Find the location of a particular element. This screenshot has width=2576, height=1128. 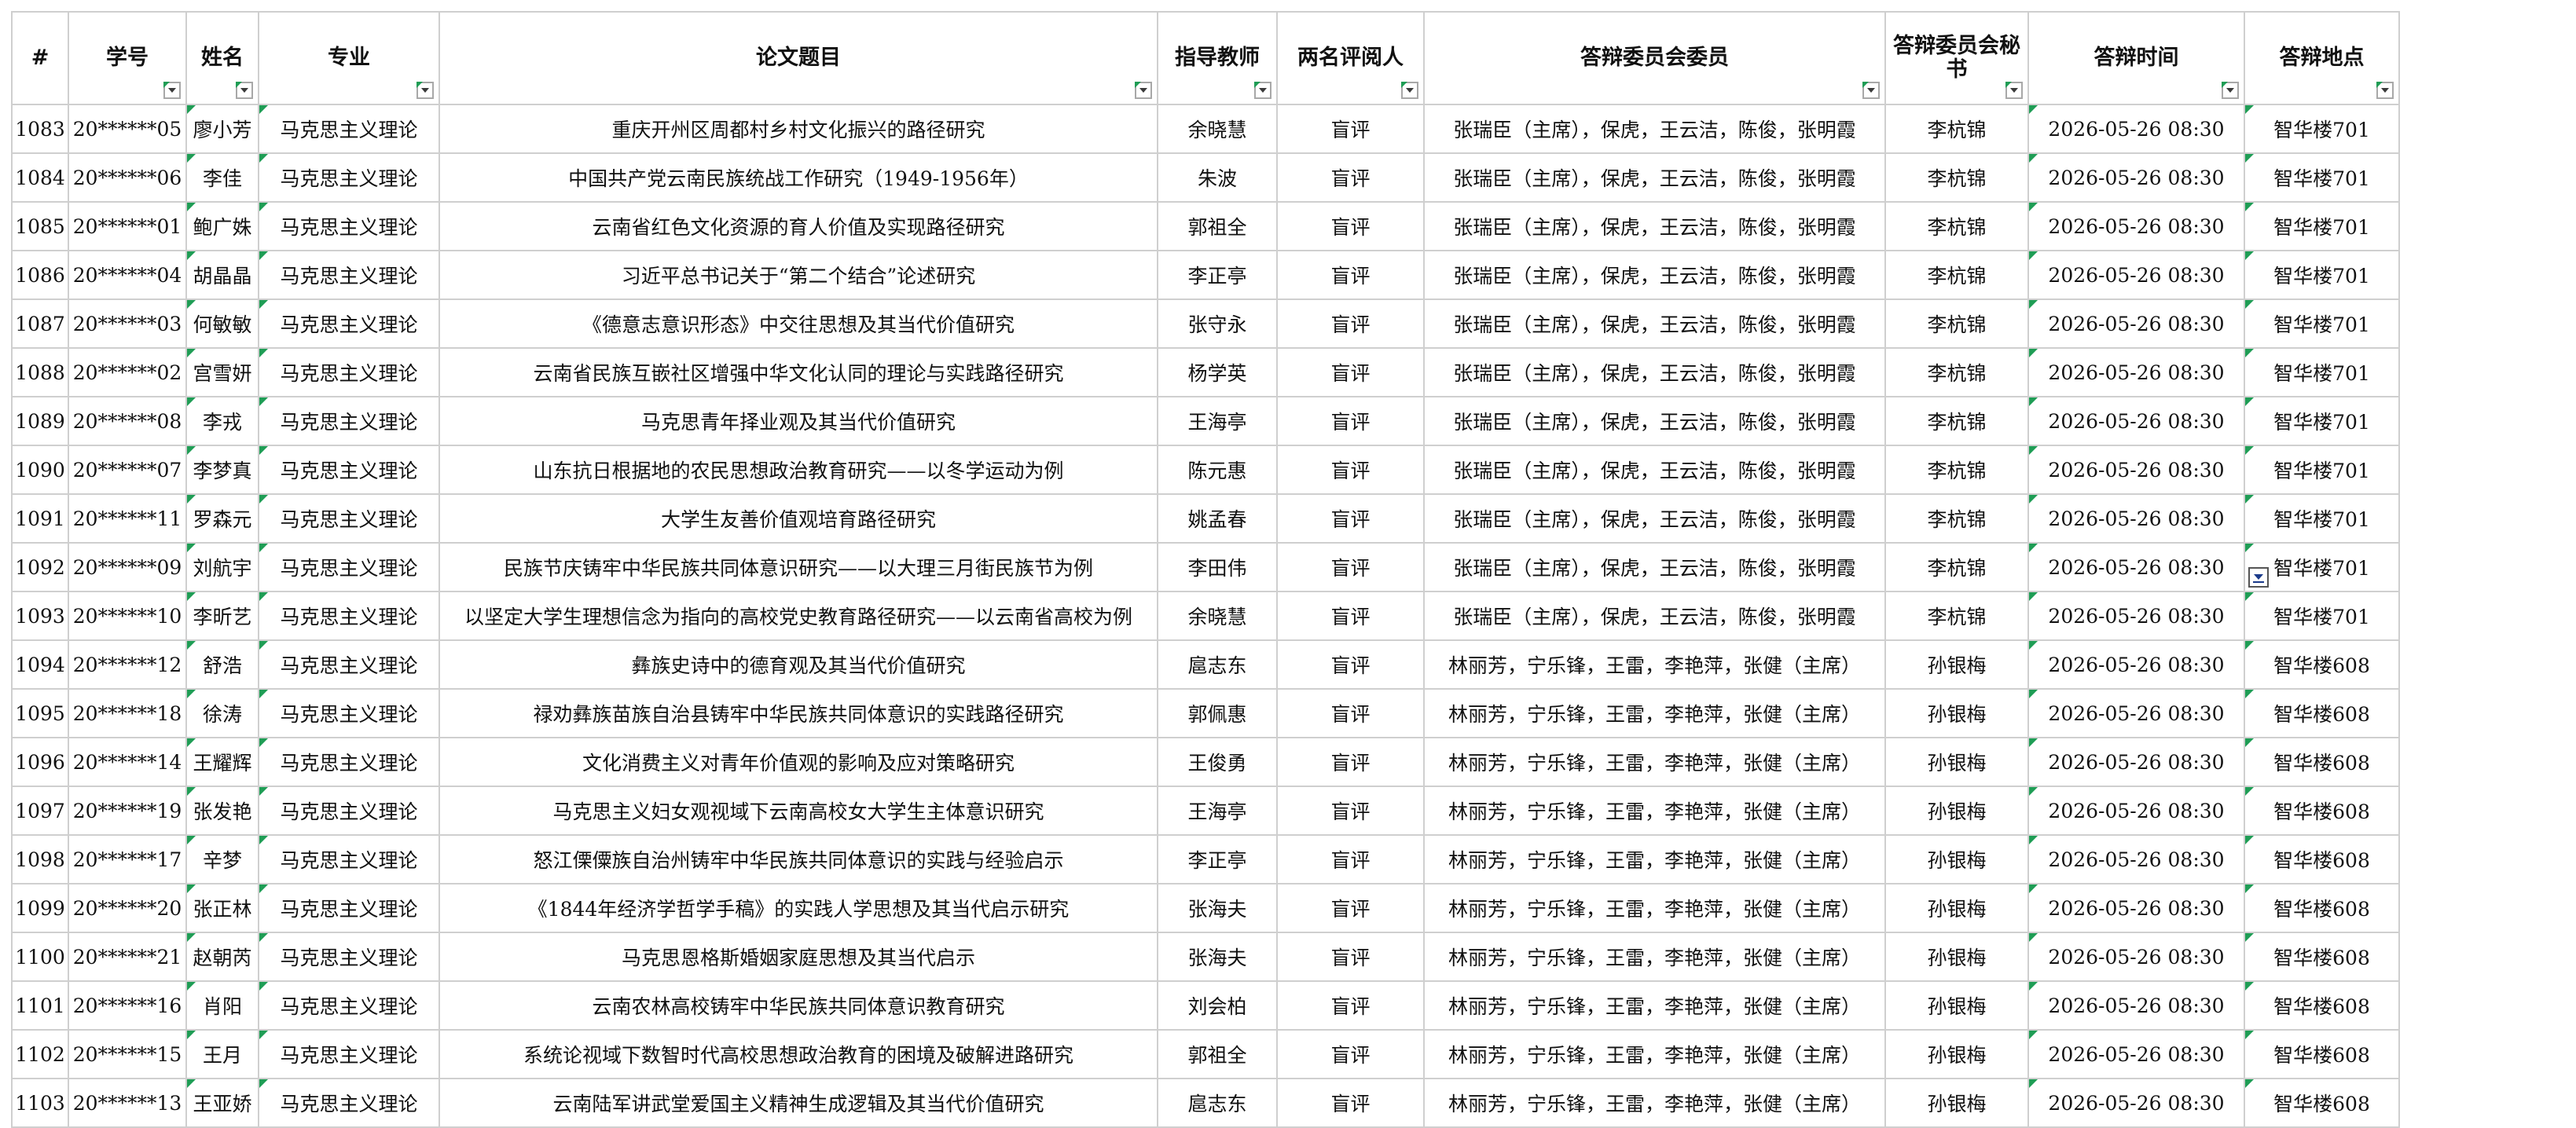

cell-student-id: 20******19 is located at coordinates (127, 811).